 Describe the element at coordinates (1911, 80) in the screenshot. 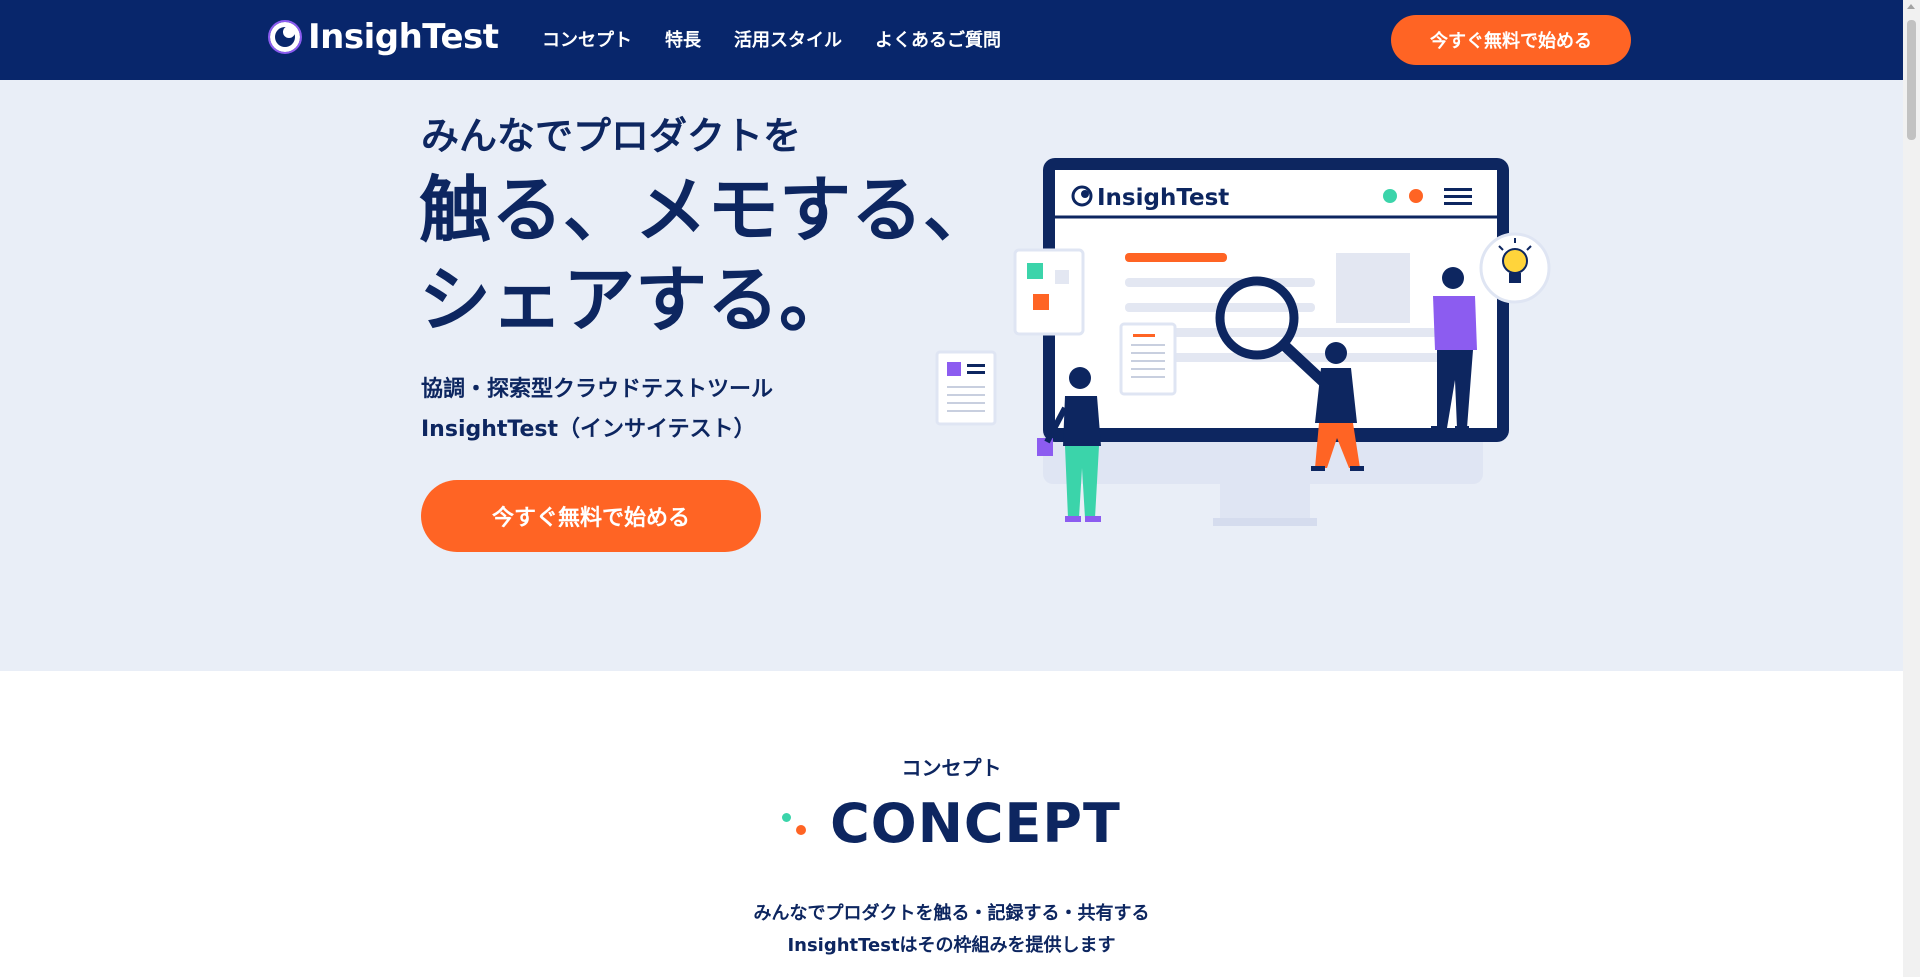

I see `scrollbar-thumb` at that location.